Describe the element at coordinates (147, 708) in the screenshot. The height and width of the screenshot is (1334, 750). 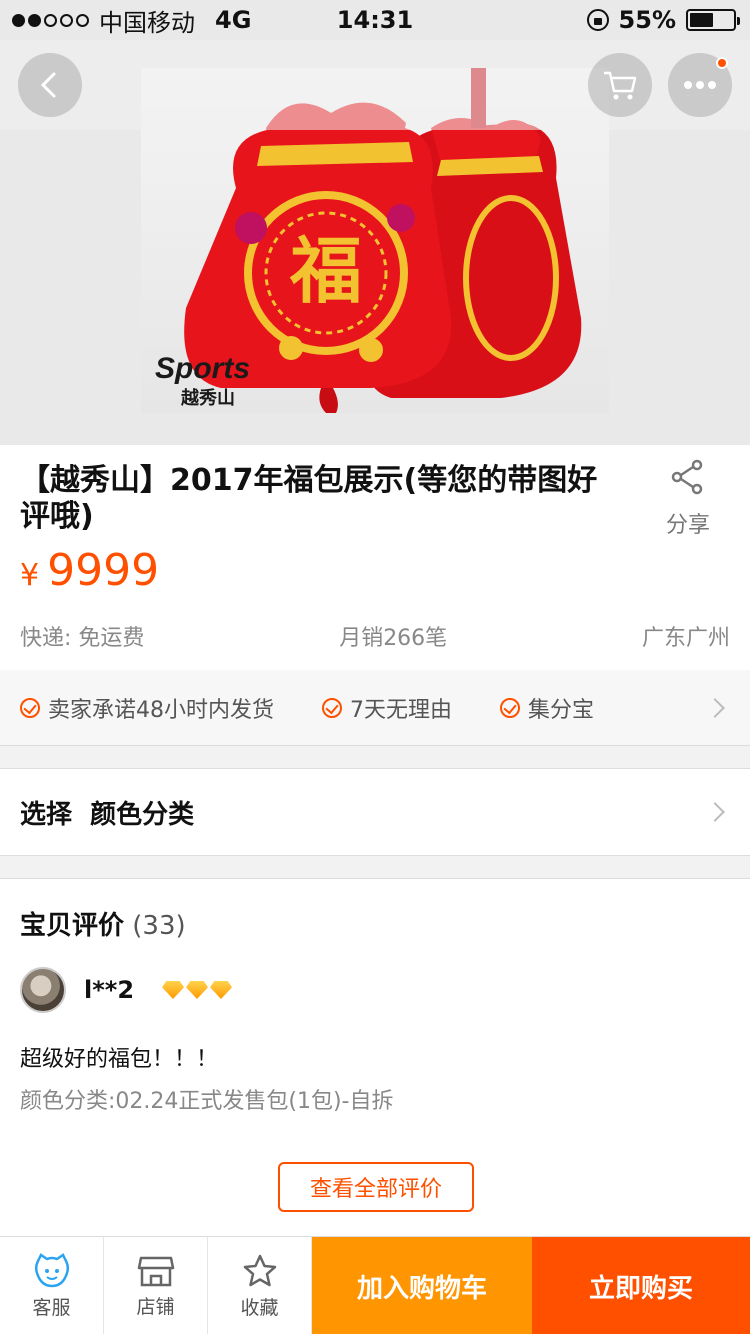
I see `guarantee-item: 卖家承诺48小时内发货` at that location.